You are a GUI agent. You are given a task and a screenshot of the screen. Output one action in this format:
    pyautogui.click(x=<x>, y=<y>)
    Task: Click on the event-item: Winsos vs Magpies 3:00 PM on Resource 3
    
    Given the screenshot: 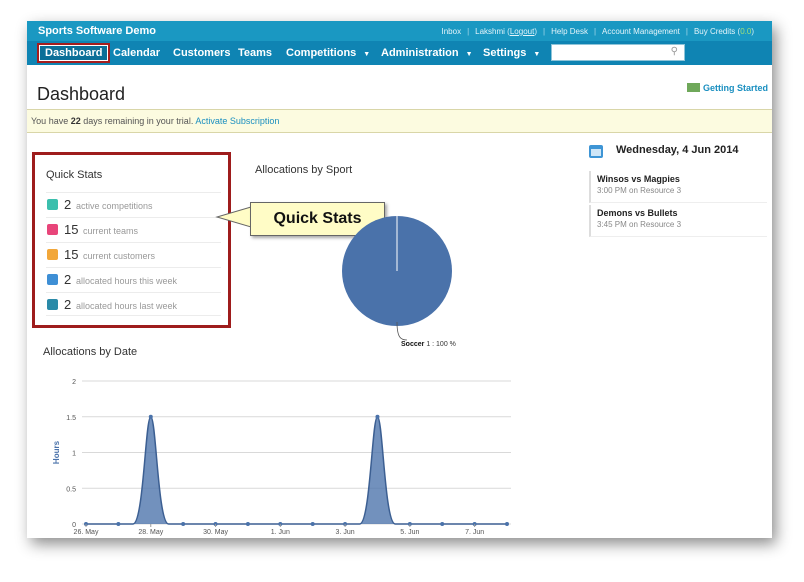 What is the action you would take?
    pyautogui.click(x=678, y=187)
    